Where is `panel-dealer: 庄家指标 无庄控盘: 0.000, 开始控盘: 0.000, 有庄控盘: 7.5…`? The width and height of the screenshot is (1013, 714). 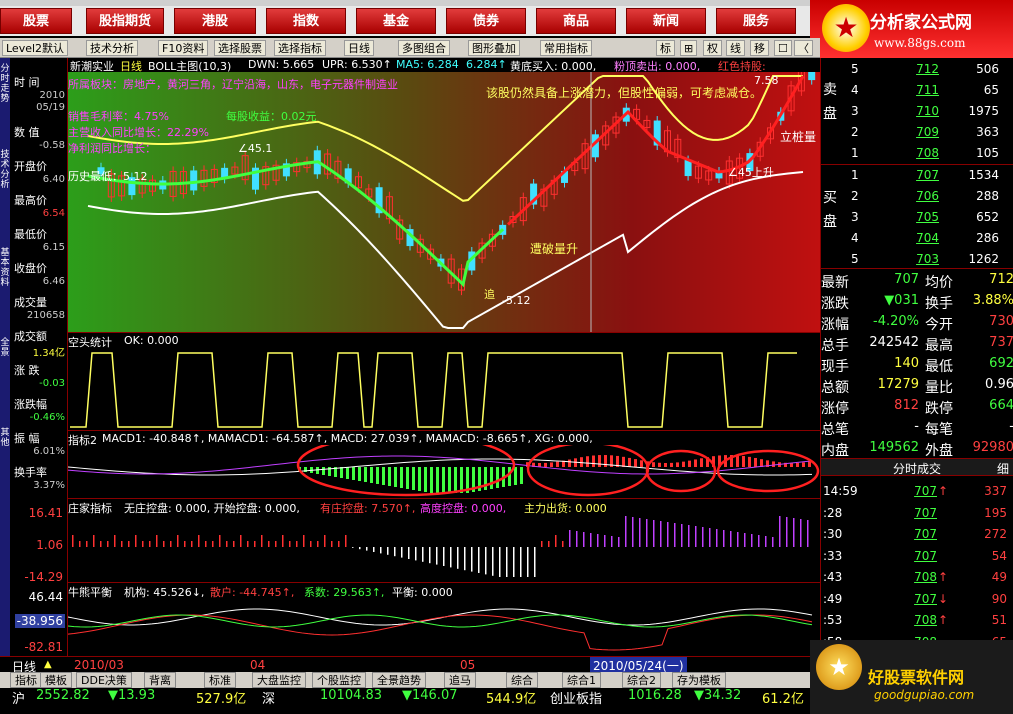
panel-dealer: 庄家指标 无庄控盘: 0.000, 开始控盘: 0.000, 有庄控盘: 7.5… is located at coordinates (444, 540).